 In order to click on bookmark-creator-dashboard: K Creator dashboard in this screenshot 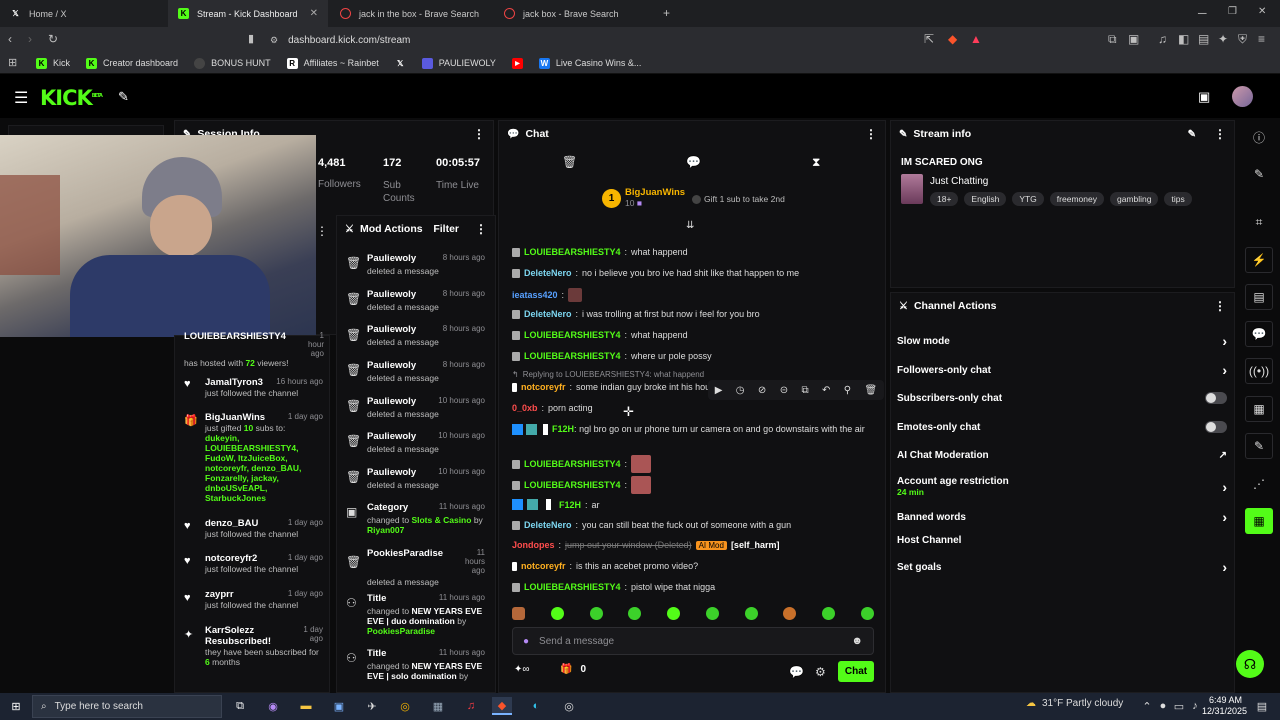, I will do `click(132, 63)`.